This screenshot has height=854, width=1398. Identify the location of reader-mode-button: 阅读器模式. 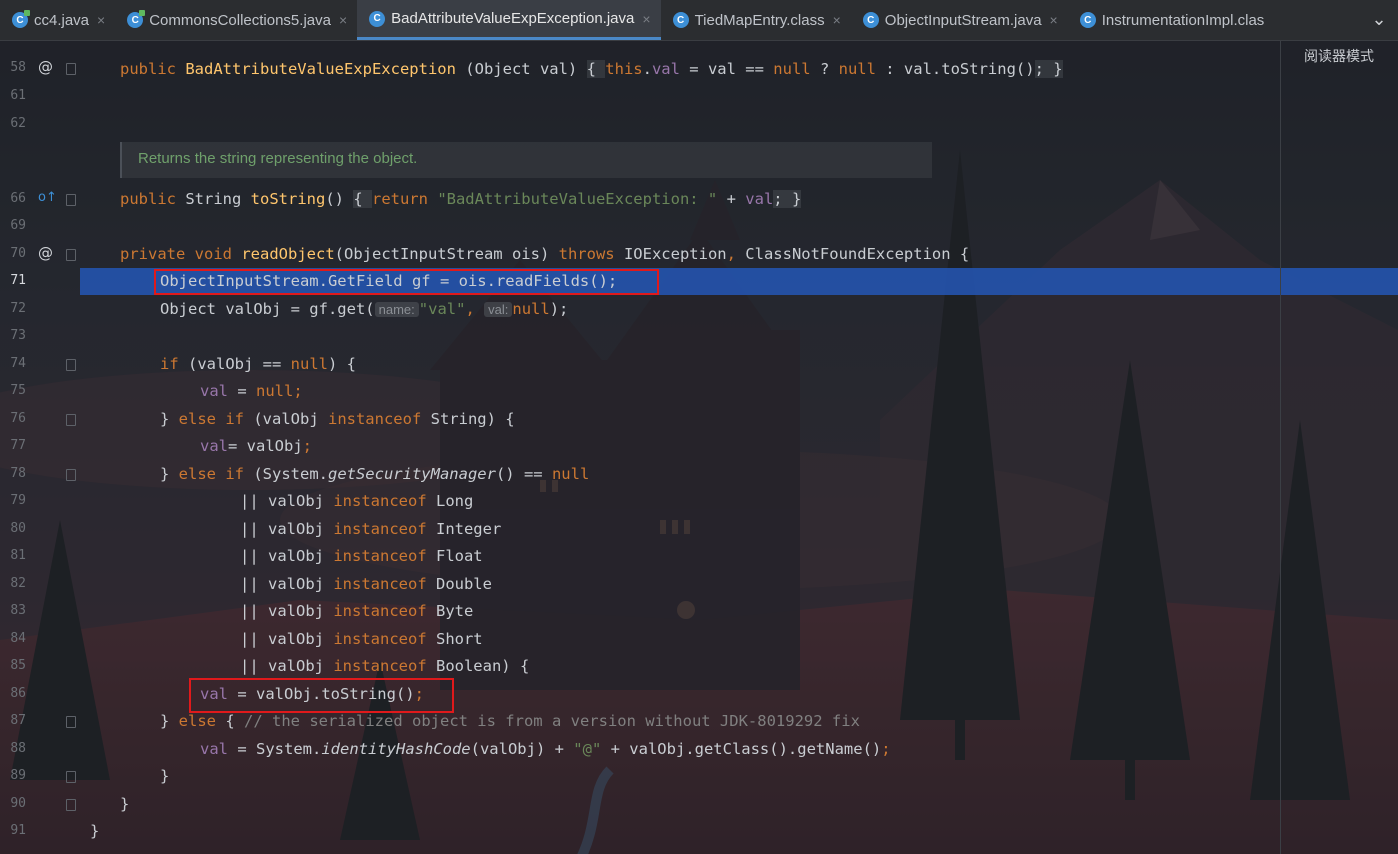
(1339, 56).